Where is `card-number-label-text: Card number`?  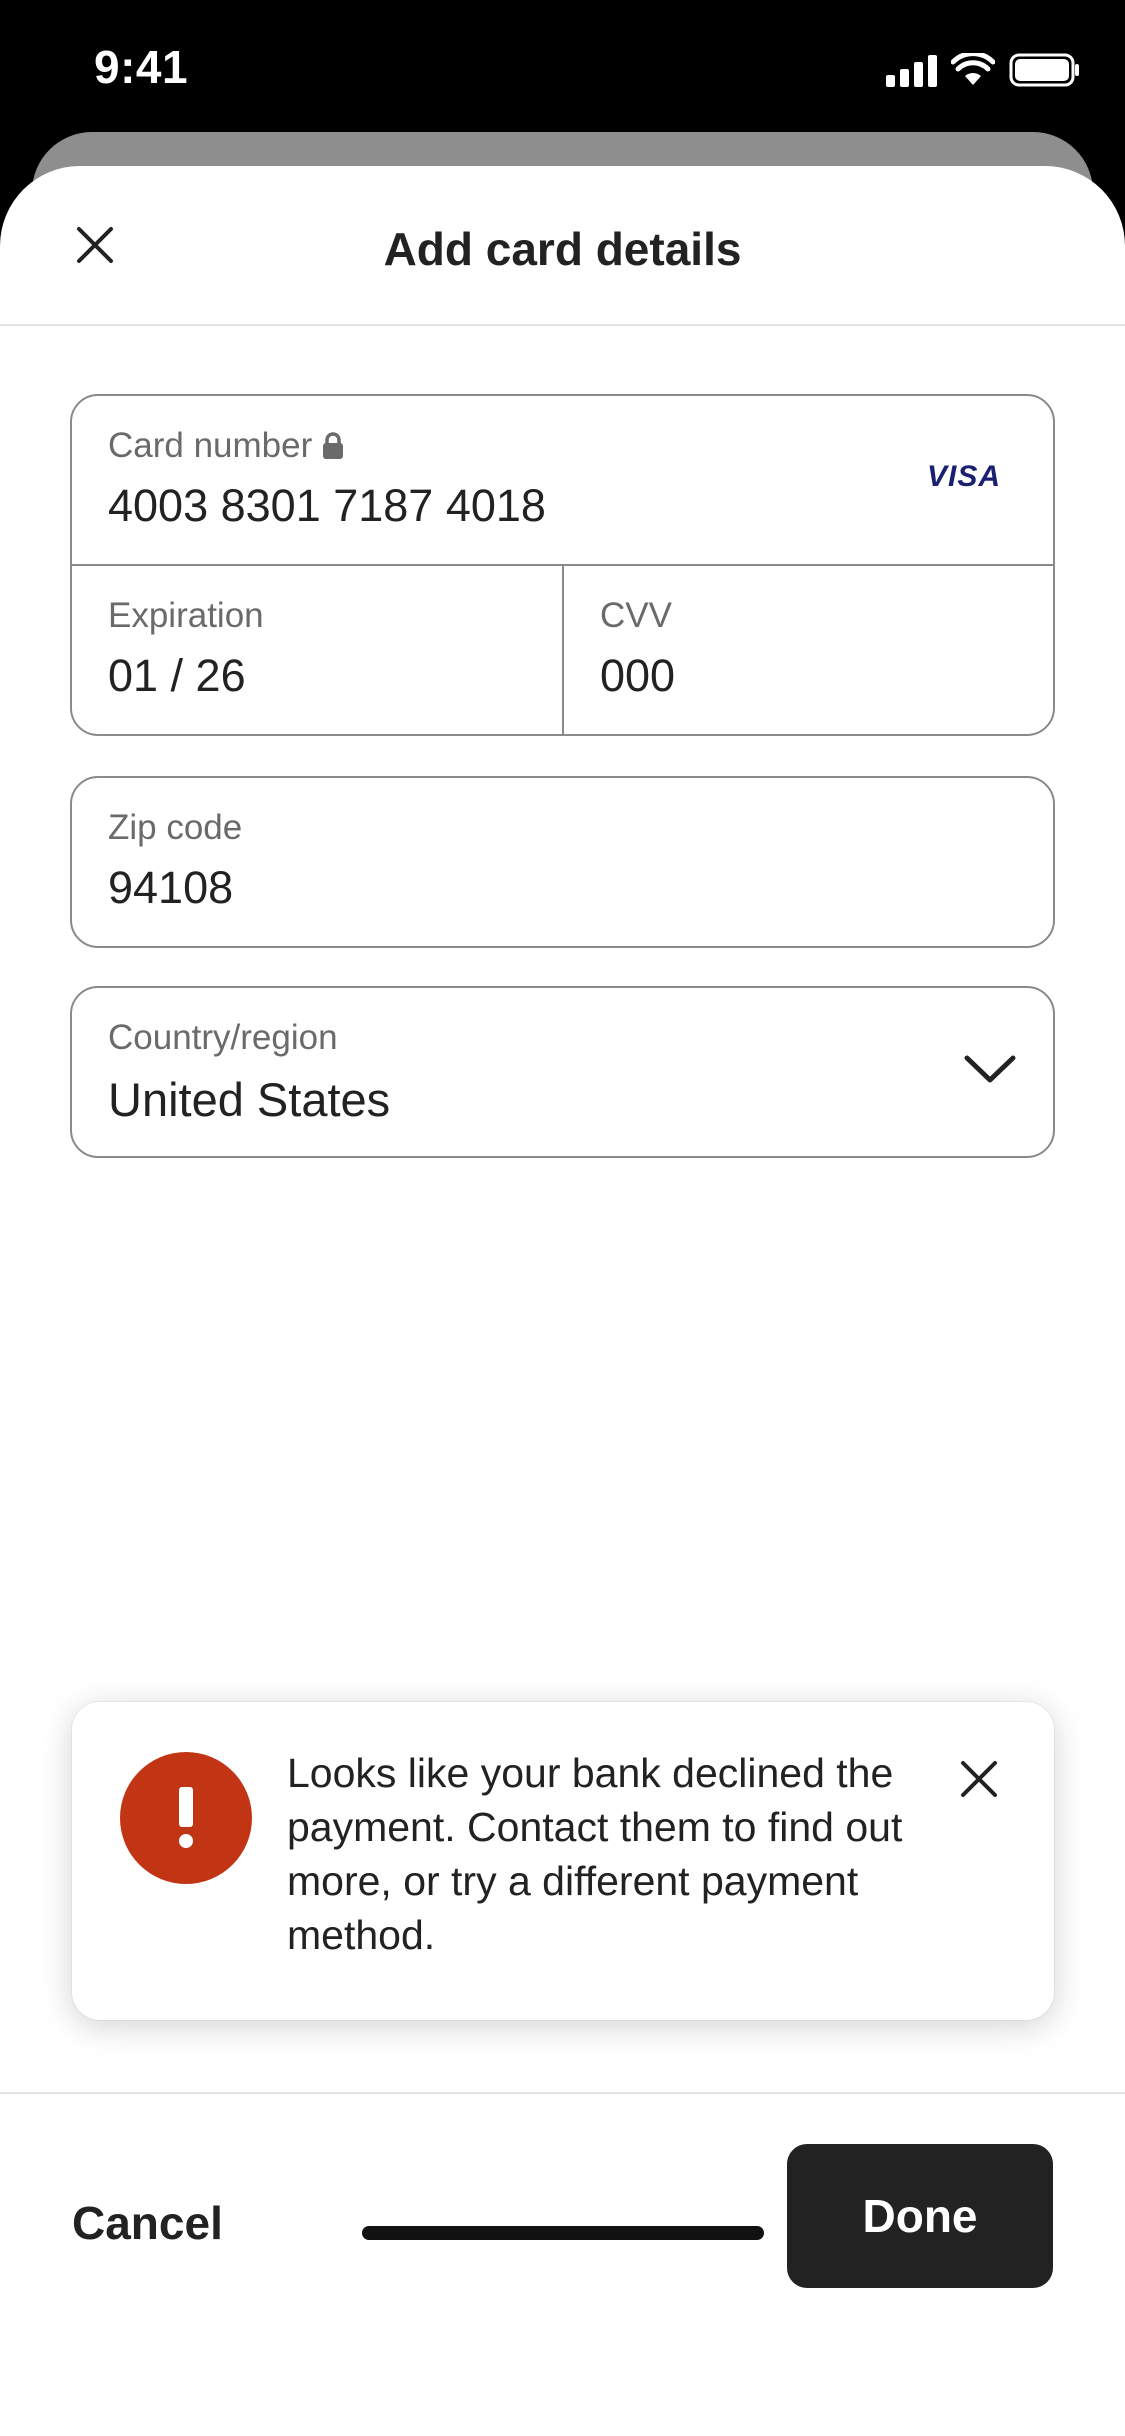
card-number-label-text: Card number is located at coordinates (210, 445).